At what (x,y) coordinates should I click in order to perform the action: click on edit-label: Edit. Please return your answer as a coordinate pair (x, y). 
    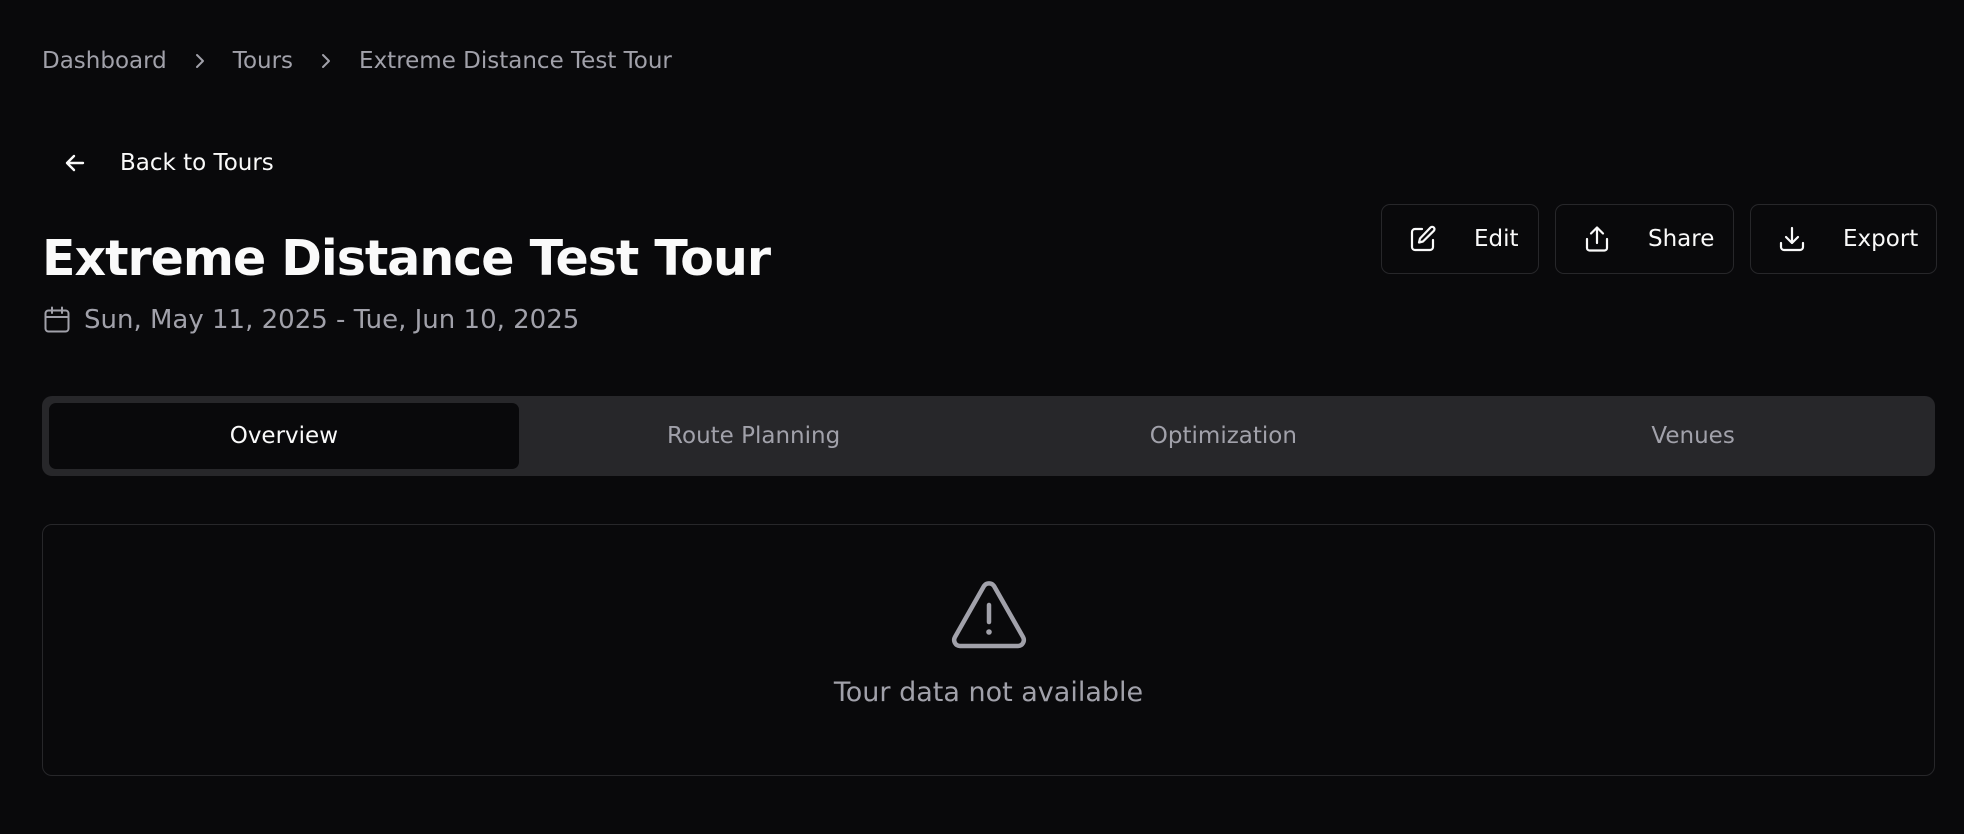
    Looking at the image, I should click on (1496, 239).